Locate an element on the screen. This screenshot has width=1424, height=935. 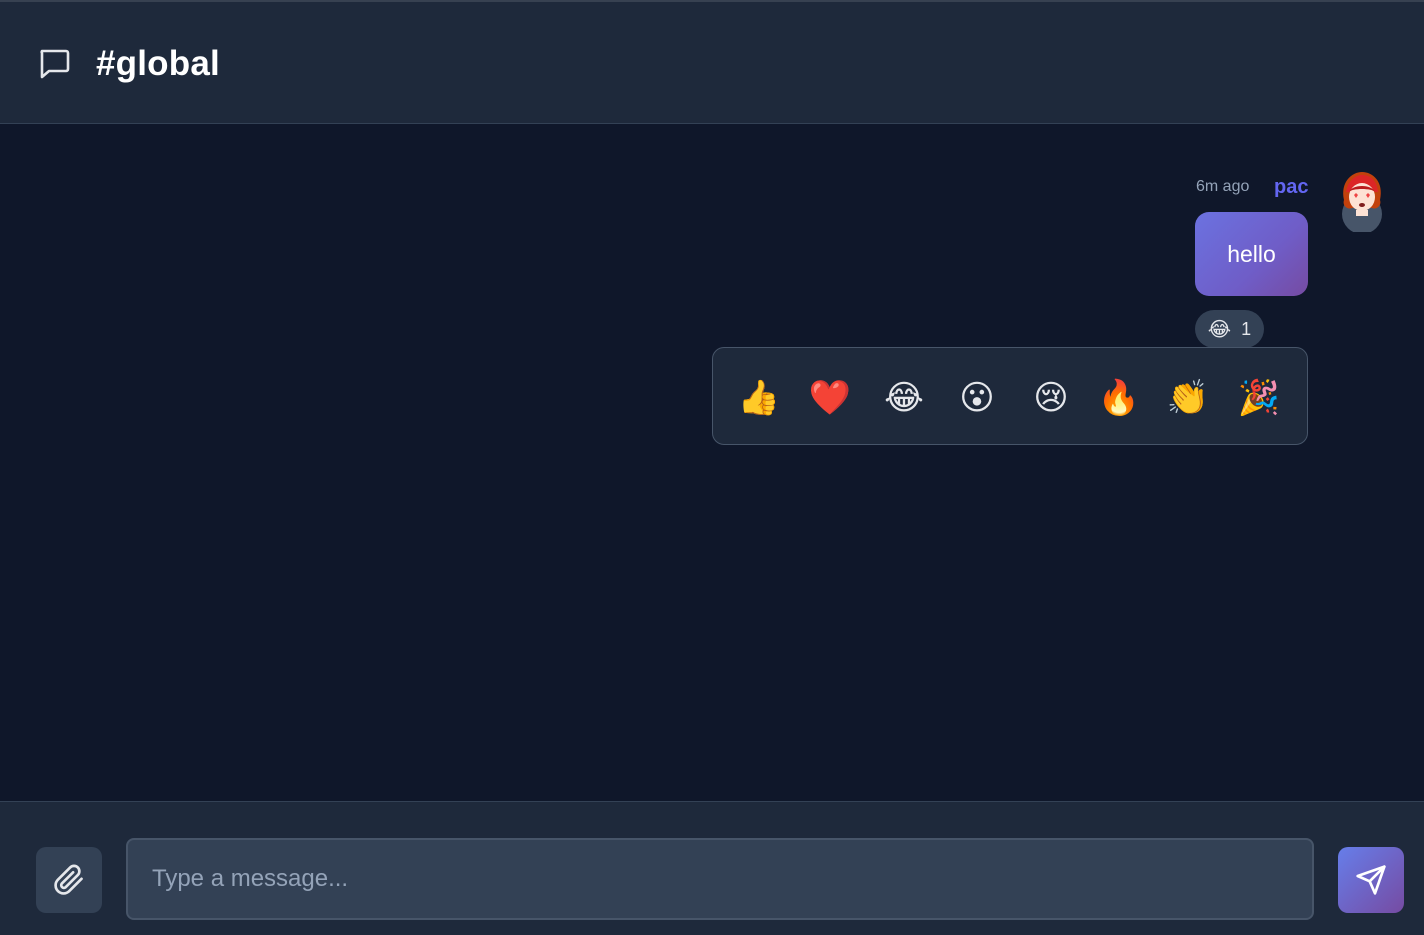
reaction-option-thumbs-up: 👍 is located at coordinates (759, 398).